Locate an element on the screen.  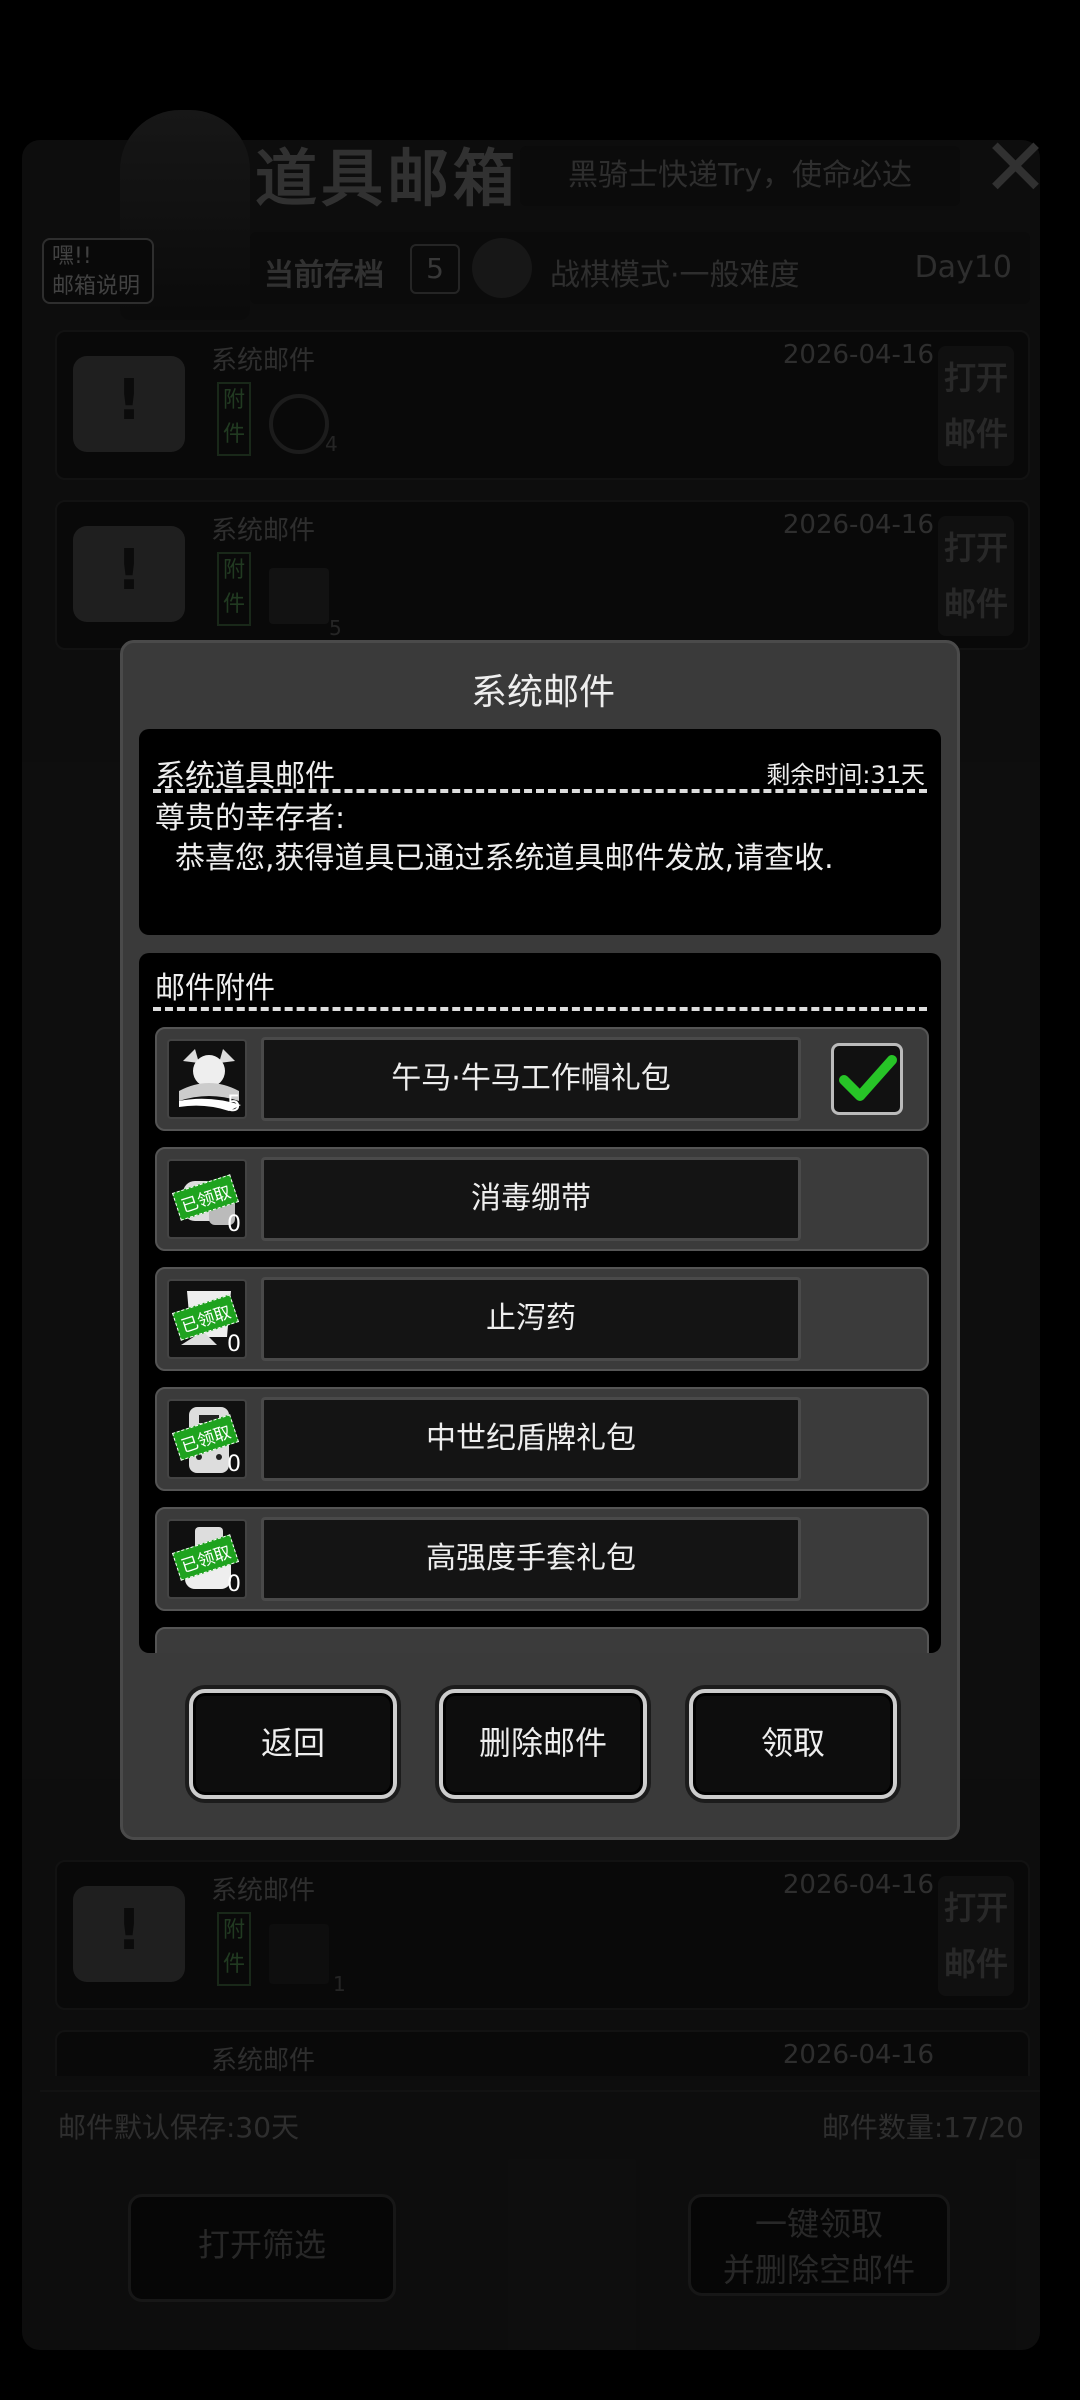
bandage-icon: 已领取 0 is located at coordinates (207, 1199).